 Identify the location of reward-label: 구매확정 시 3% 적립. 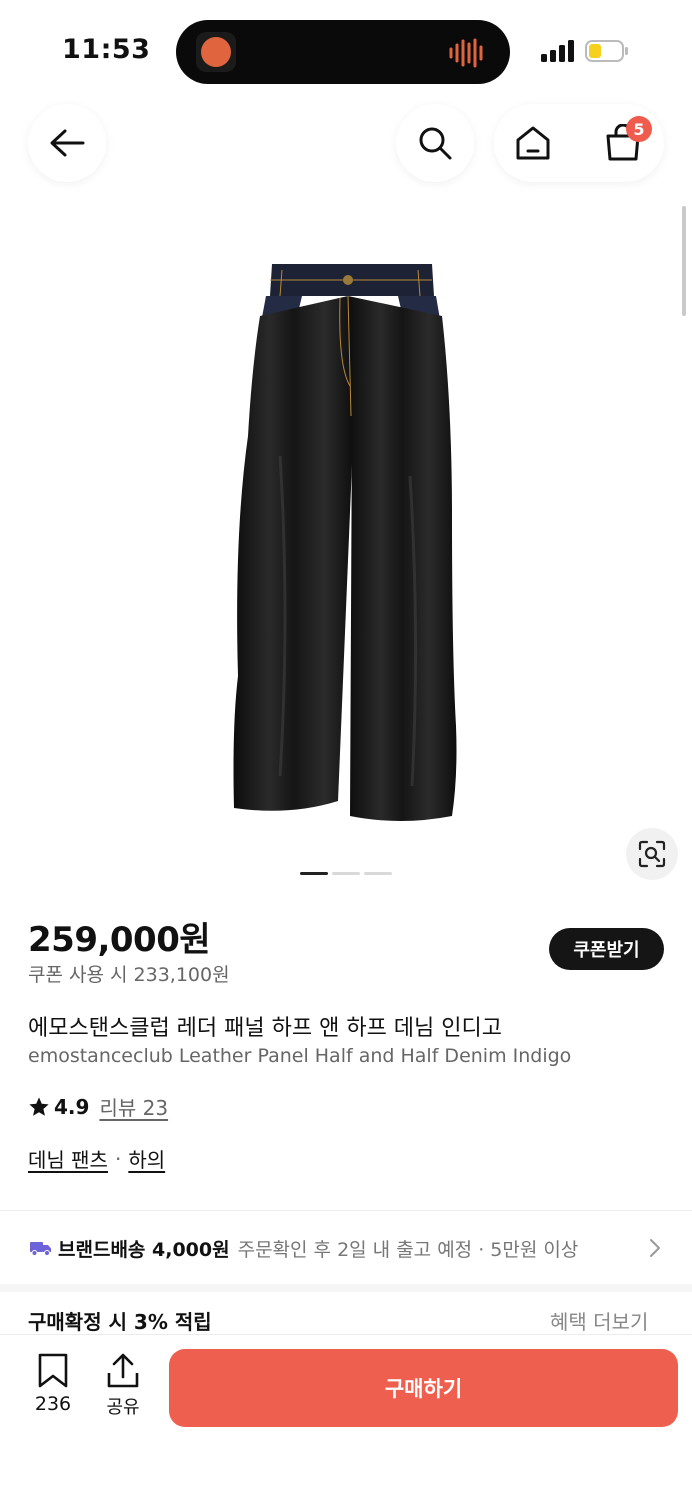
(120, 1322).